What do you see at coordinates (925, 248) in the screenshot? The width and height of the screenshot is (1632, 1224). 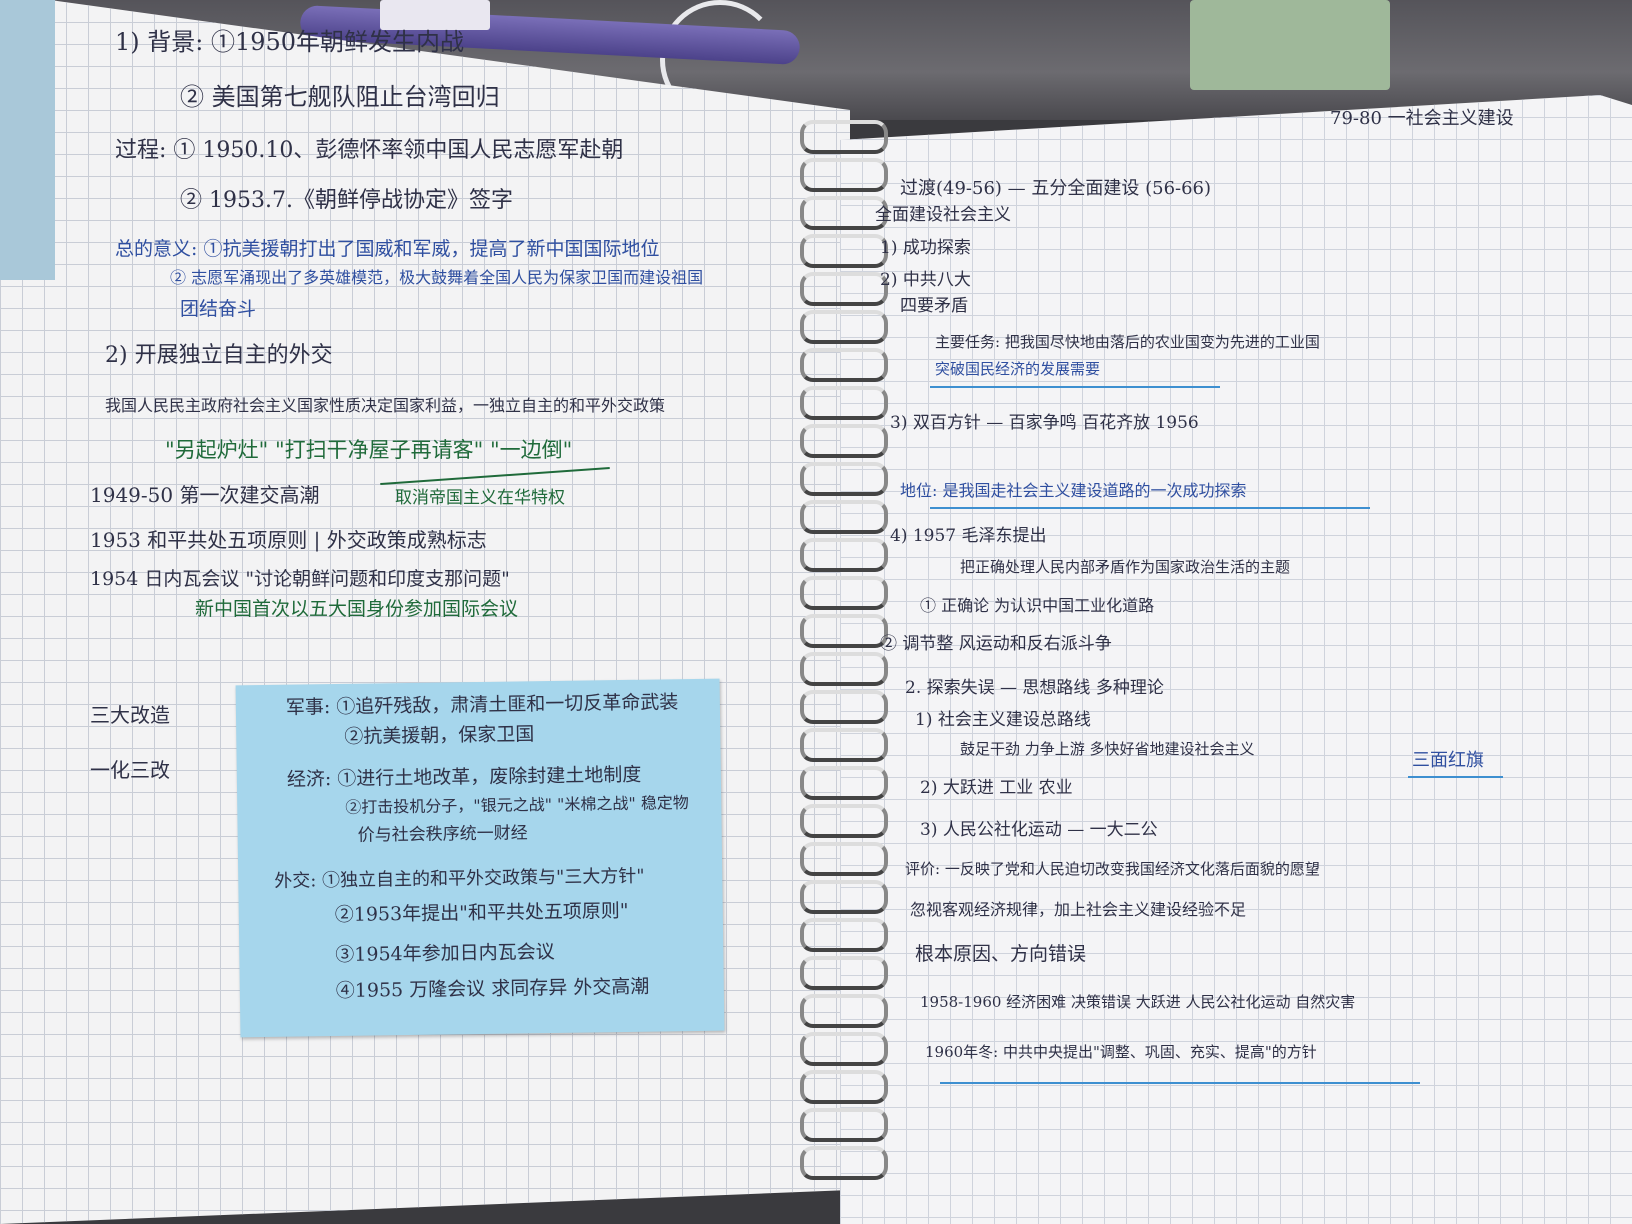 I see `right-line: 1) 成功探索` at bounding box center [925, 248].